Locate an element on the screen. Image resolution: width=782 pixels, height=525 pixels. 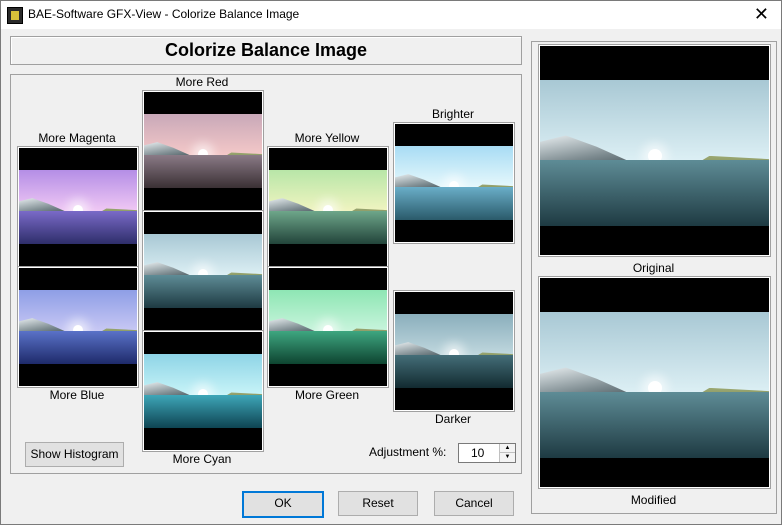
more-green-image is located at coordinates (328, 327).